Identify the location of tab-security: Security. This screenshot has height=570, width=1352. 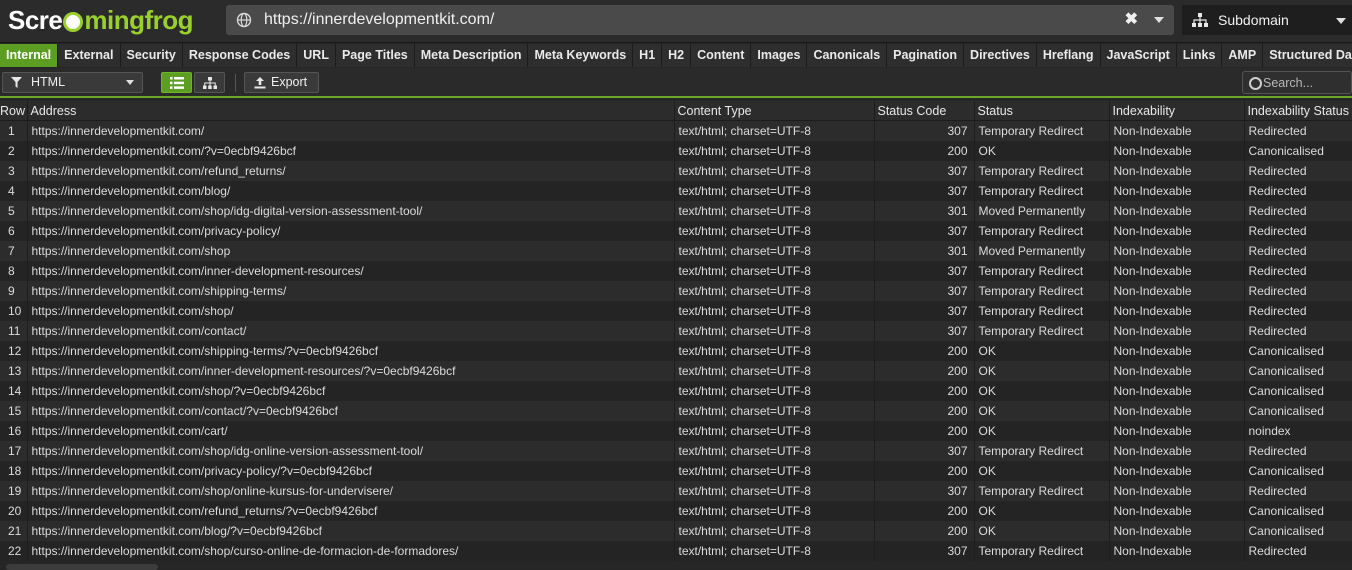
(151, 55).